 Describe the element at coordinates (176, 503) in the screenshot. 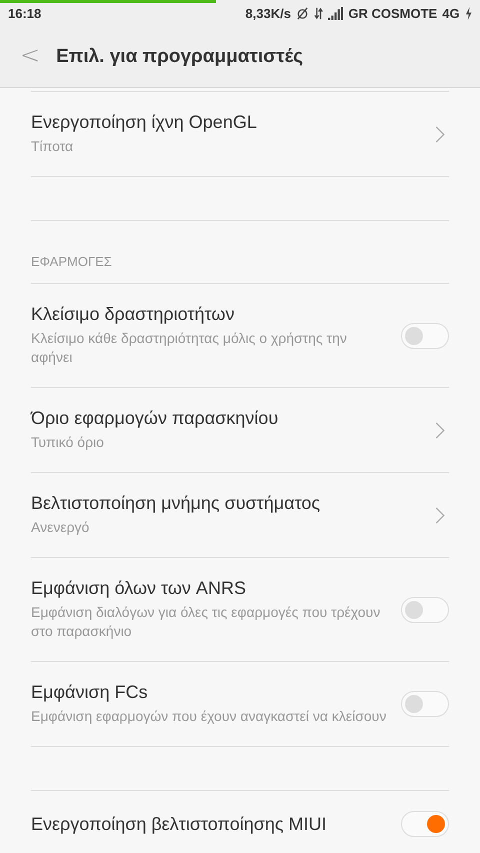

I see `item-title: Βελτιστοποίηση μνήμης συστήματος` at that location.